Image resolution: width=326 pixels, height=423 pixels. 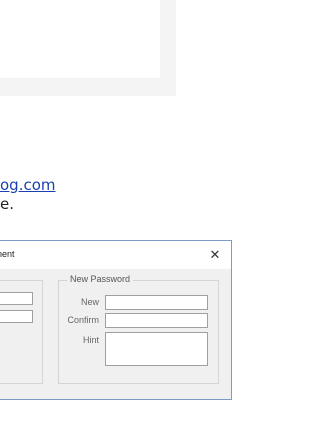 I want to click on hint-label: Hint, so click(x=90, y=340).